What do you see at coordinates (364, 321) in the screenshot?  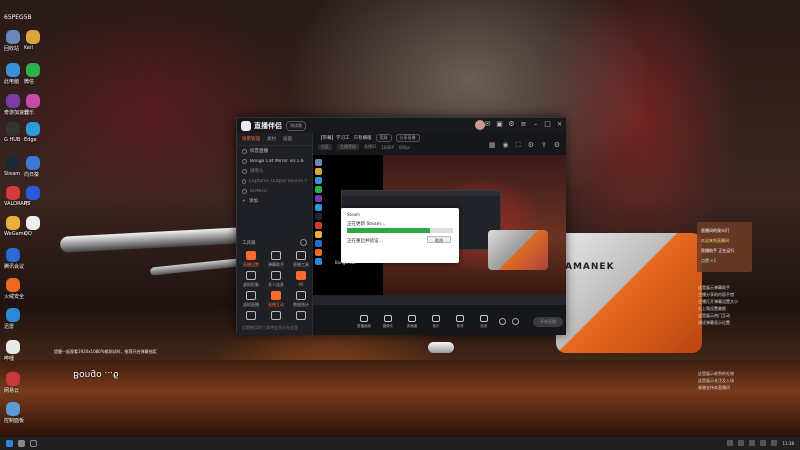 I see `control-screen: 直播画面` at bounding box center [364, 321].